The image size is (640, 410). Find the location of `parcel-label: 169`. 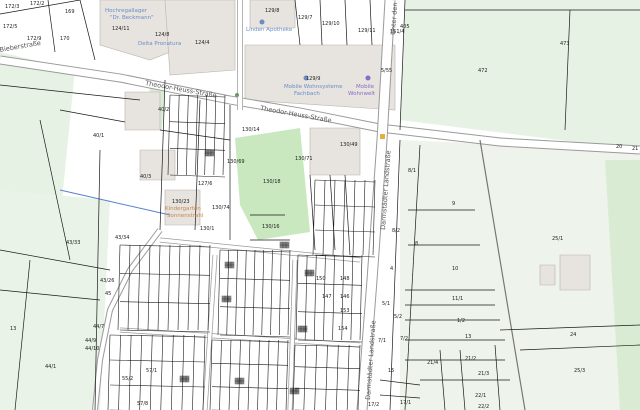

parcel-label: 169 is located at coordinates (70, 12).